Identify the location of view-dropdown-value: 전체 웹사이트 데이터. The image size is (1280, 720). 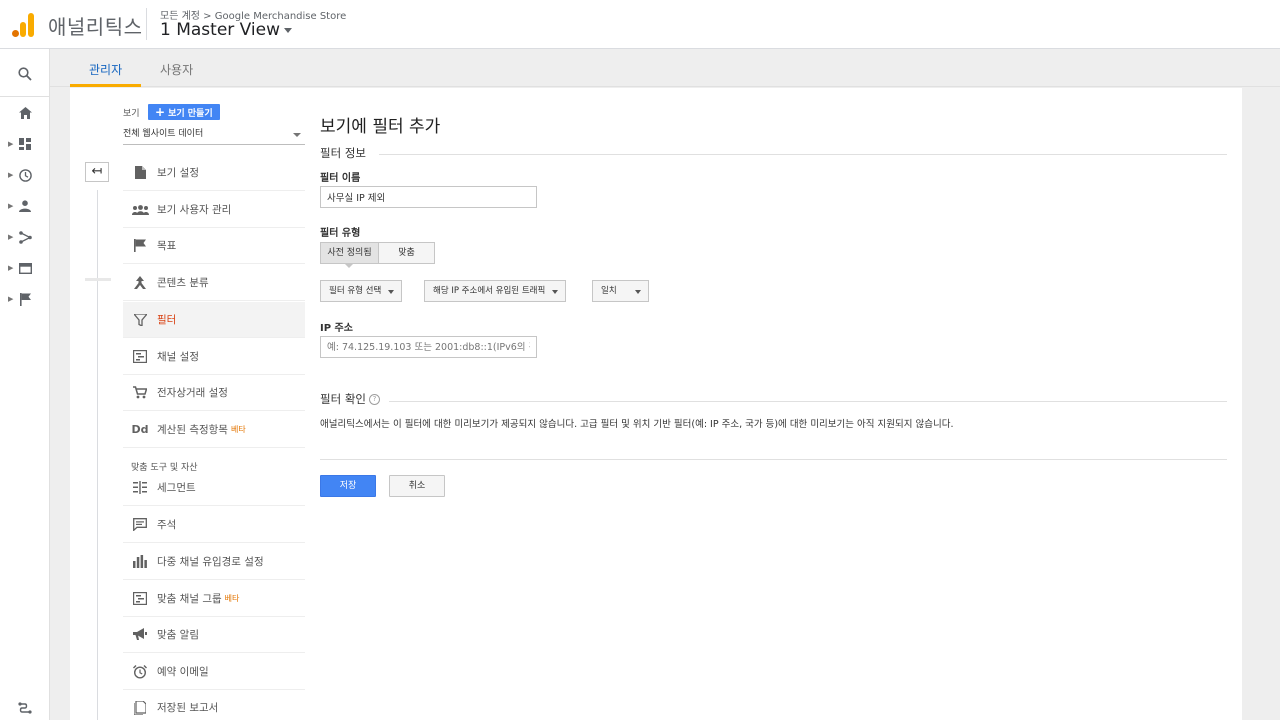
(163, 134).